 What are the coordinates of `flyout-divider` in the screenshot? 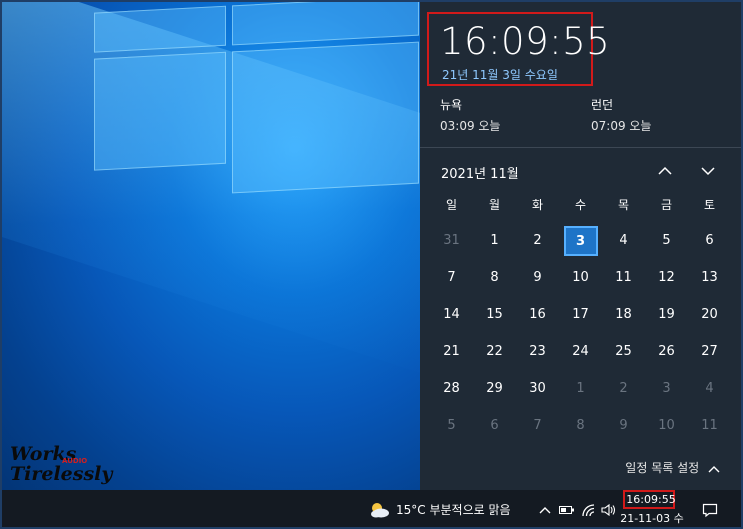 It's located at (580, 147).